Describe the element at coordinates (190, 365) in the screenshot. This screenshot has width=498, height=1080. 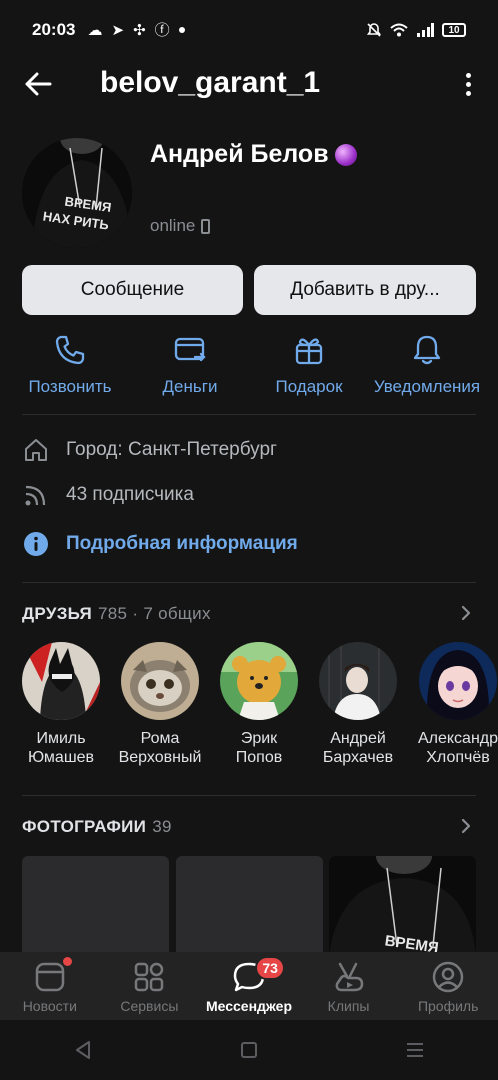
I see `money-action: Деньги` at that location.